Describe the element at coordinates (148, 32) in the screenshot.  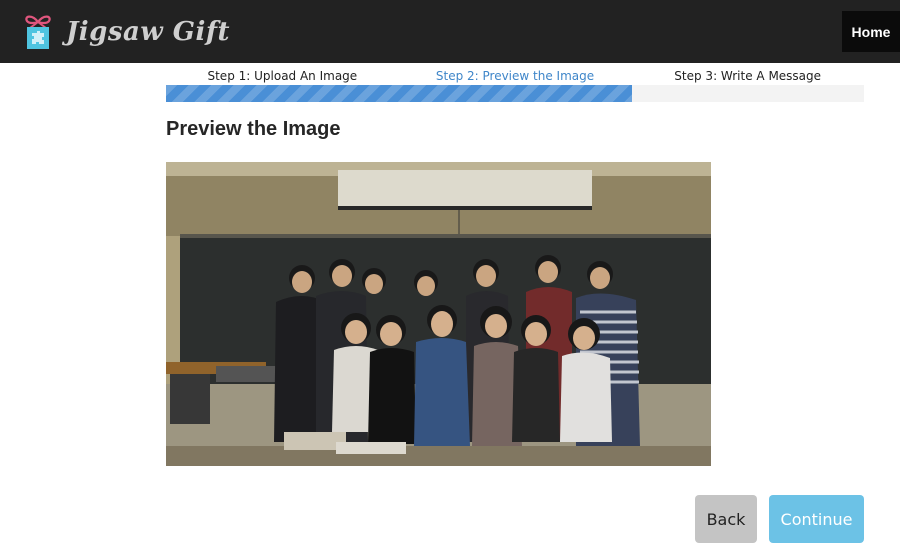
I see `brand-name: Jigsaw Gift` at that location.